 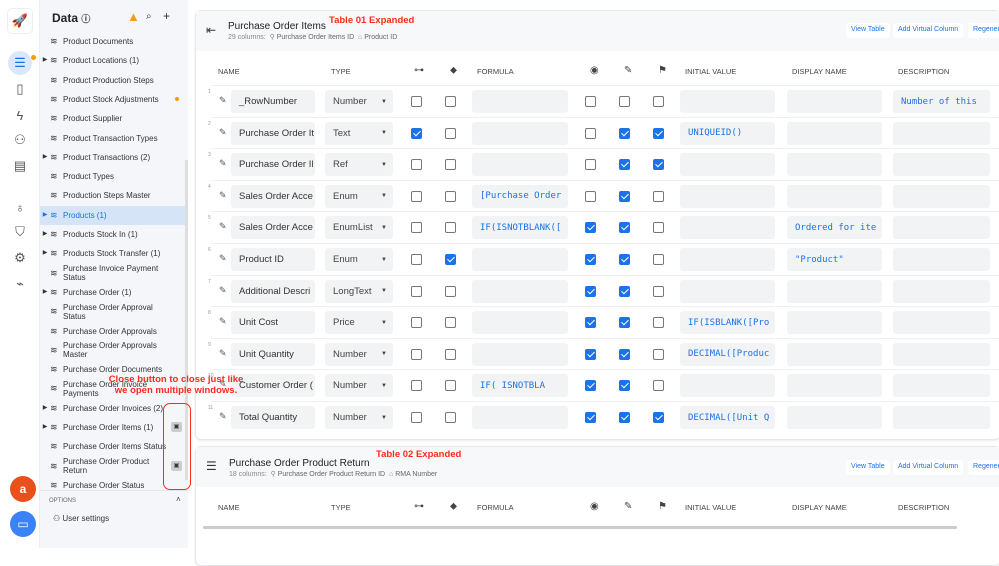 I want to click on sidebar-item: ≋ Product Stock Adjustments, so click(x=113, y=99).